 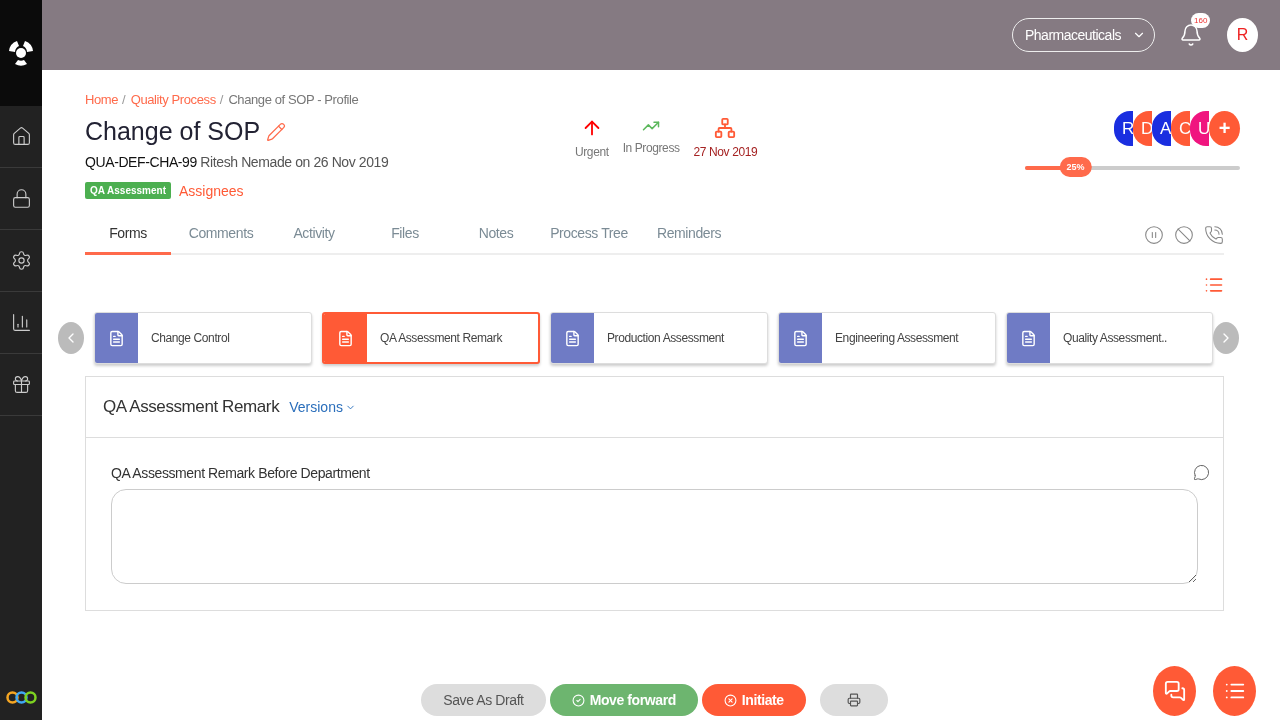 I want to click on chart-icon, so click(x=21, y=322).